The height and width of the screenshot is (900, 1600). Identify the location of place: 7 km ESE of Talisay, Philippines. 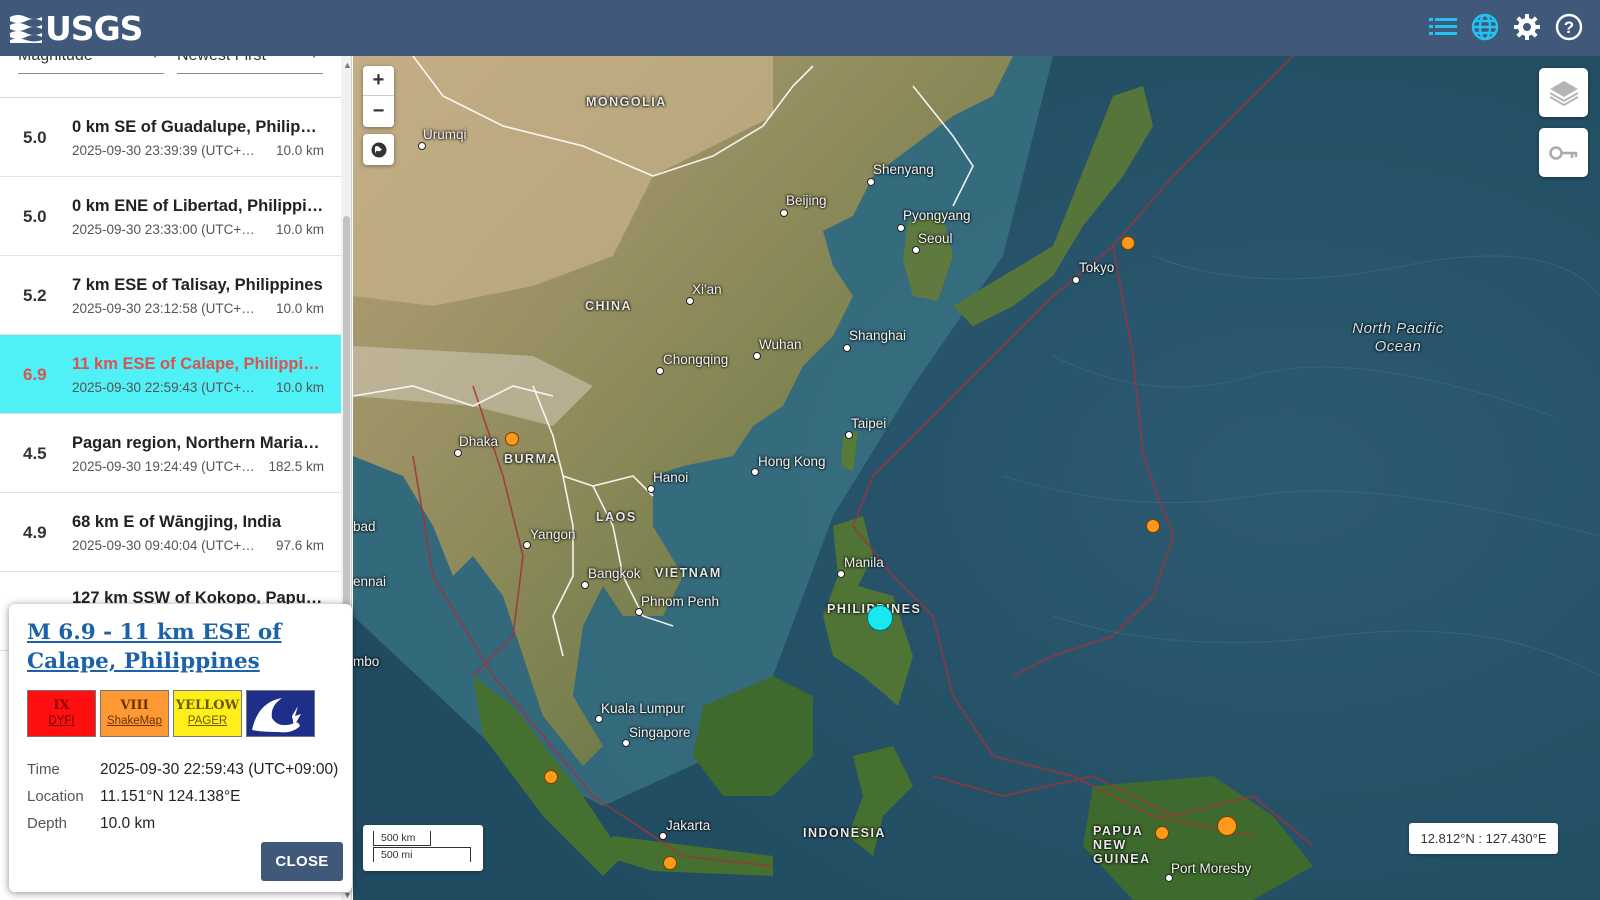
(197, 285).